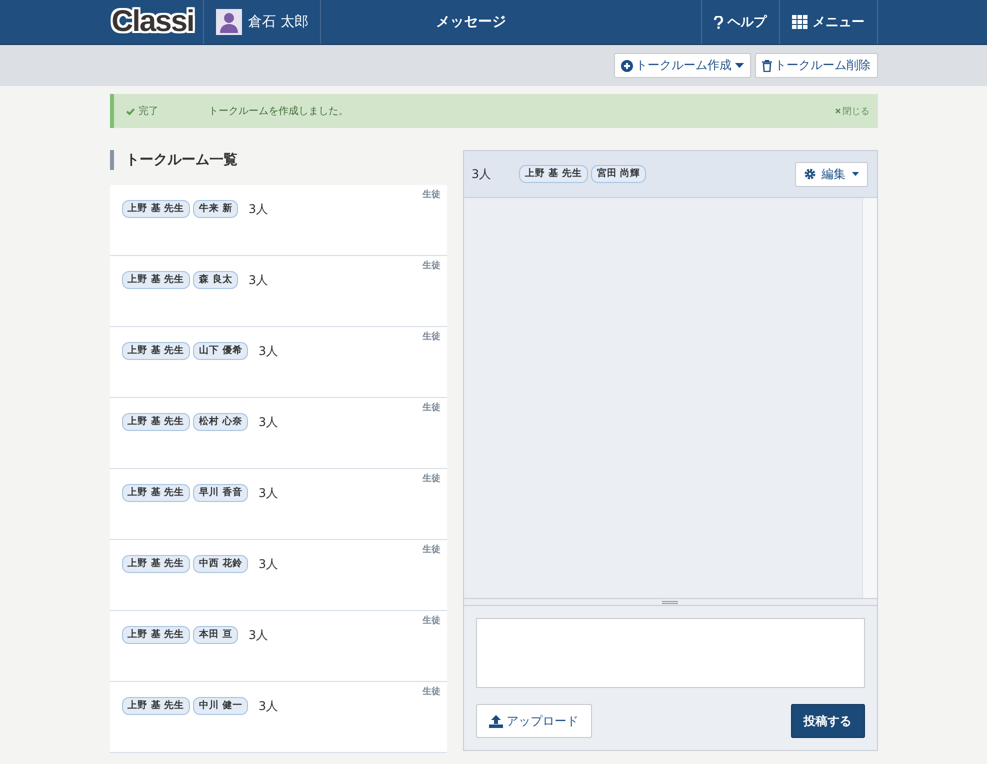  Describe the element at coordinates (827, 721) in the screenshot. I see `post-button: 投稿する` at that location.